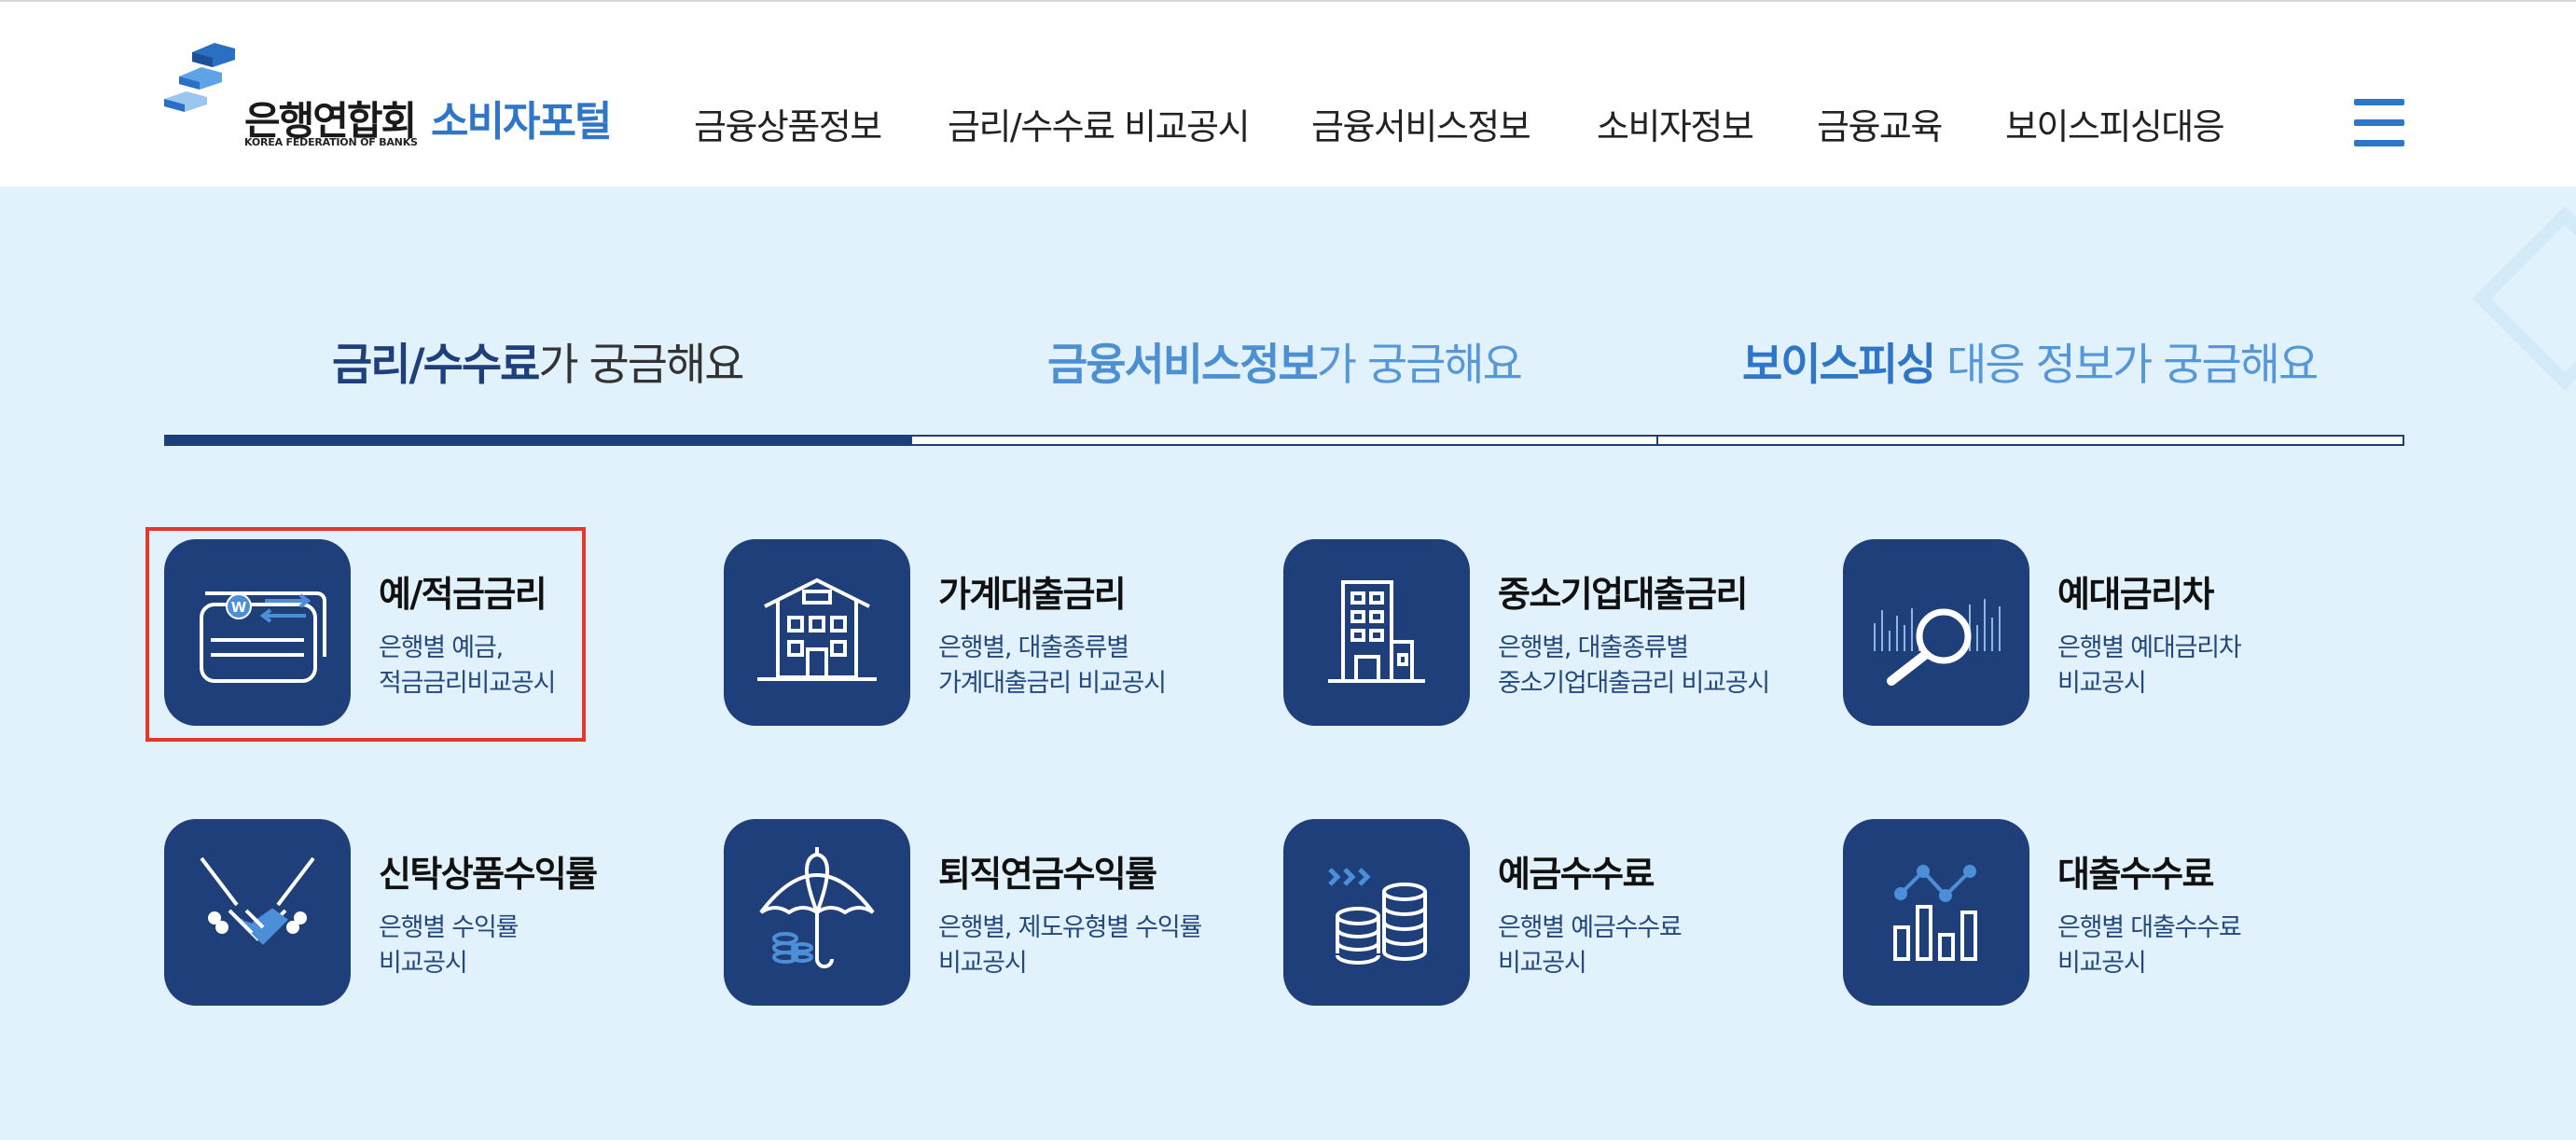 The image size is (2576, 1140). Describe the element at coordinates (1376, 632) in the screenshot. I see `building-icon` at that location.